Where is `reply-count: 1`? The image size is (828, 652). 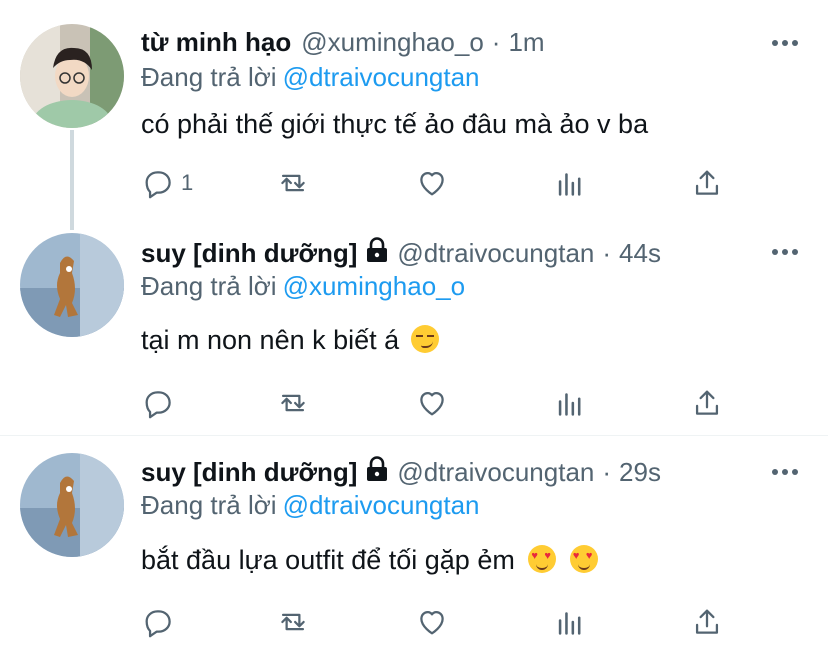
reply-count: 1 is located at coordinates (187, 182).